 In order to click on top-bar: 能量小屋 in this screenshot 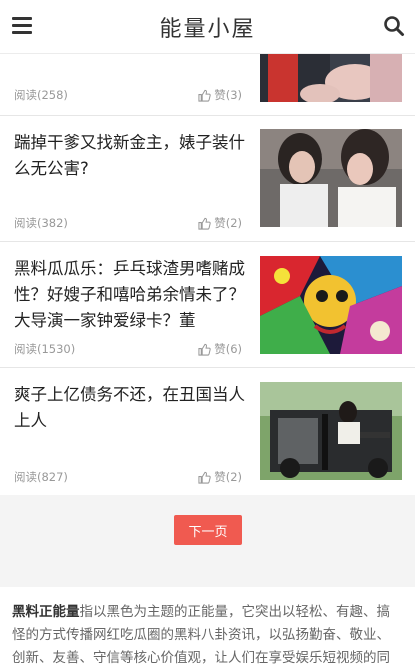, I will do `click(207, 27)`.